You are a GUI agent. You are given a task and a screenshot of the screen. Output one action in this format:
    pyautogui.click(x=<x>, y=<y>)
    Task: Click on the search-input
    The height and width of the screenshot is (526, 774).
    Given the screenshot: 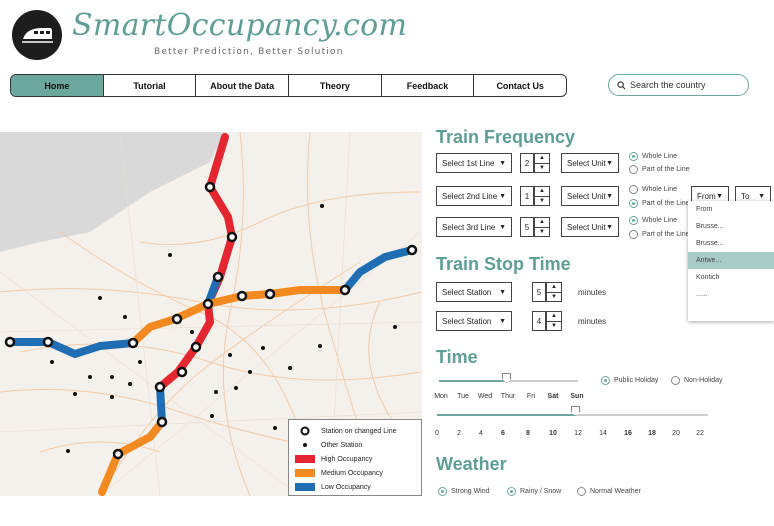 What is the action you would take?
    pyautogui.click(x=685, y=85)
    